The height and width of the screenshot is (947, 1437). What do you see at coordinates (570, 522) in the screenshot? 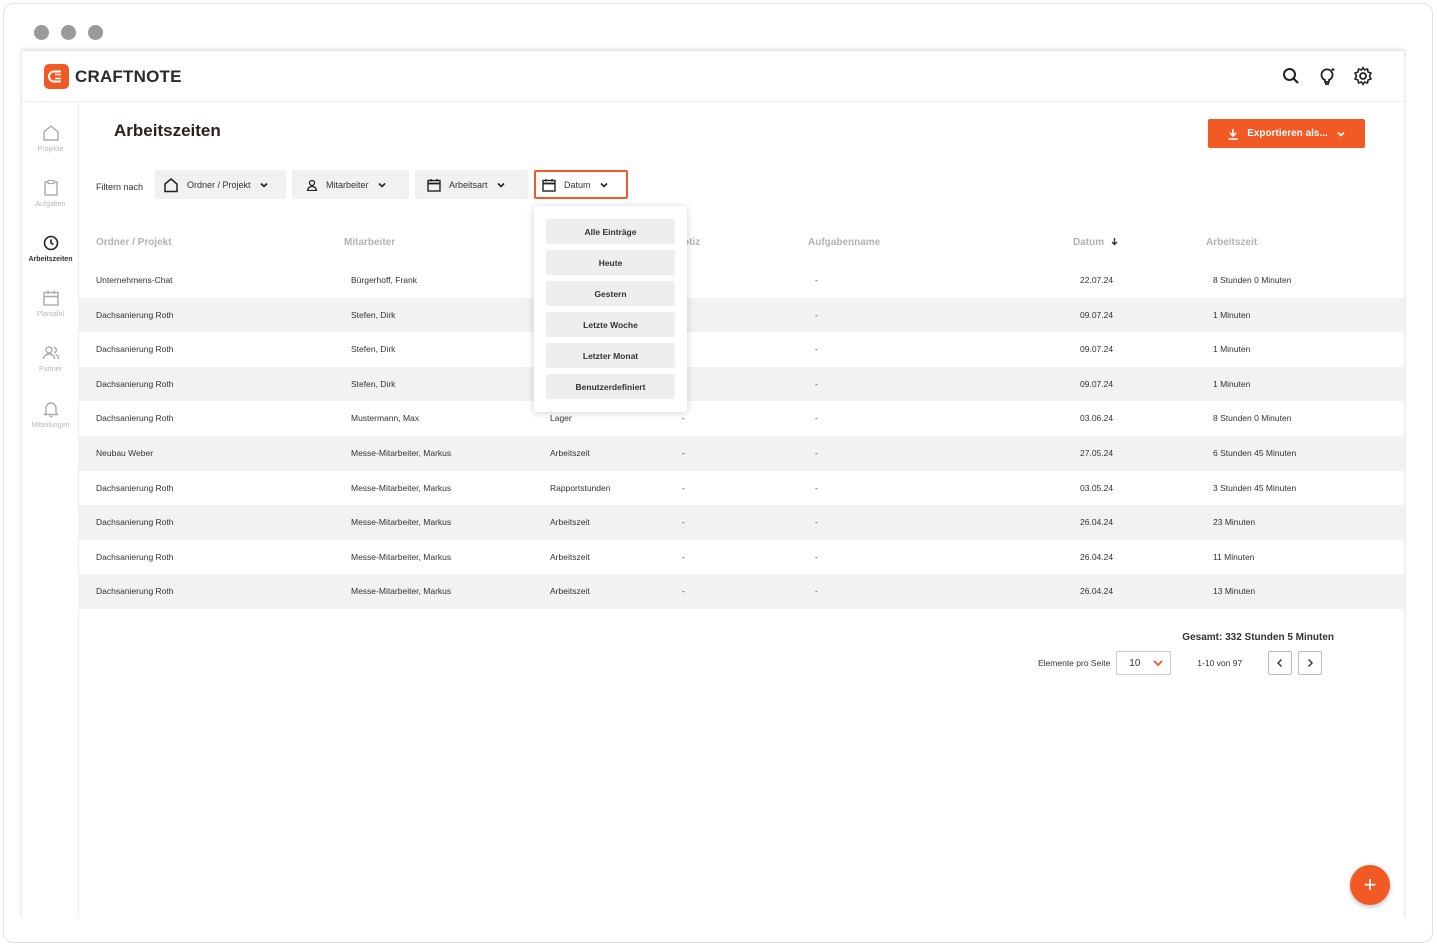
I see `cell-worktype: Arbeitszeit` at bounding box center [570, 522].